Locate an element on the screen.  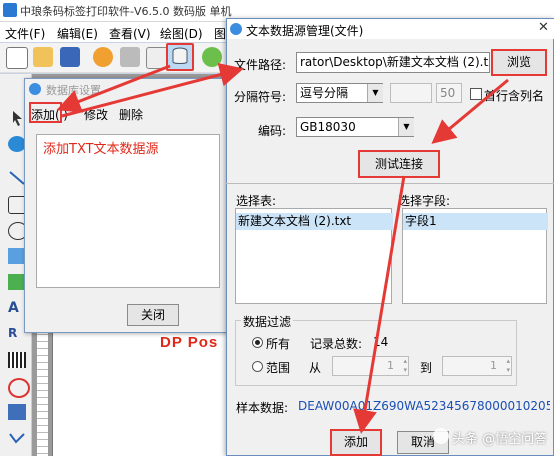
arrow-browse-to-test is located at coordinates (470, 111).